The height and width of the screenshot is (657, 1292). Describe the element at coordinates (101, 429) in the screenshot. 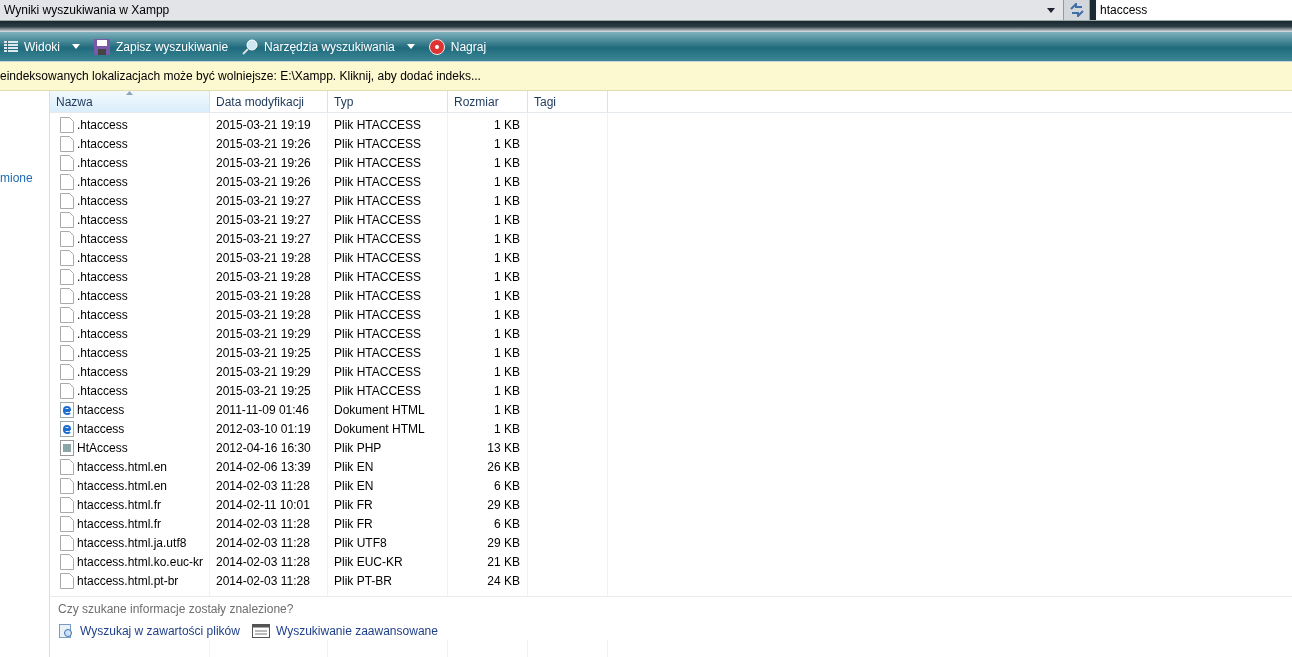

I see `file-name: htaccess` at that location.